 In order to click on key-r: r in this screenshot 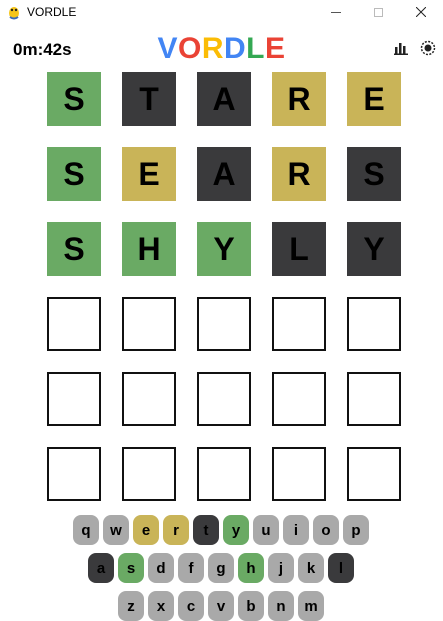, I will do `click(176, 530)`.